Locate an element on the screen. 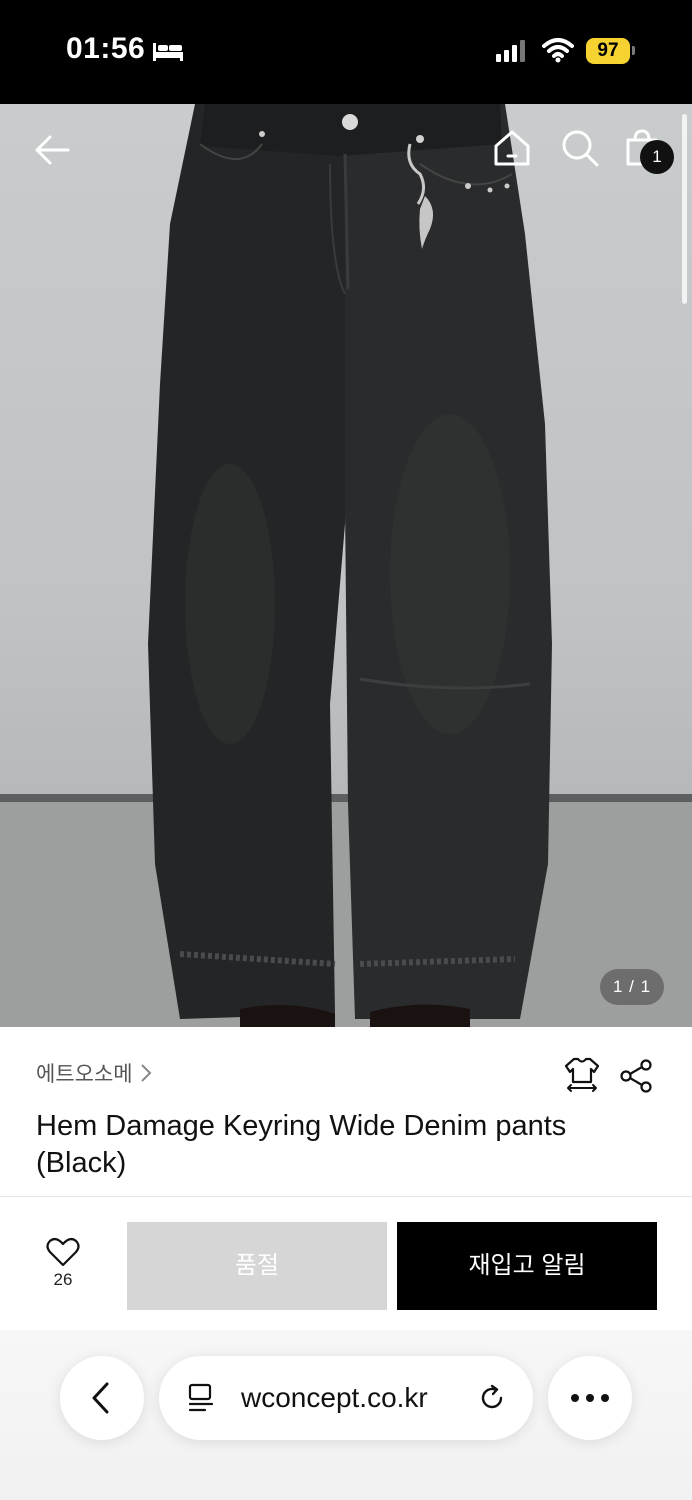 This screenshot has height=1500, width=692. soldout-button: 품절 is located at coordinates (257, 1266).